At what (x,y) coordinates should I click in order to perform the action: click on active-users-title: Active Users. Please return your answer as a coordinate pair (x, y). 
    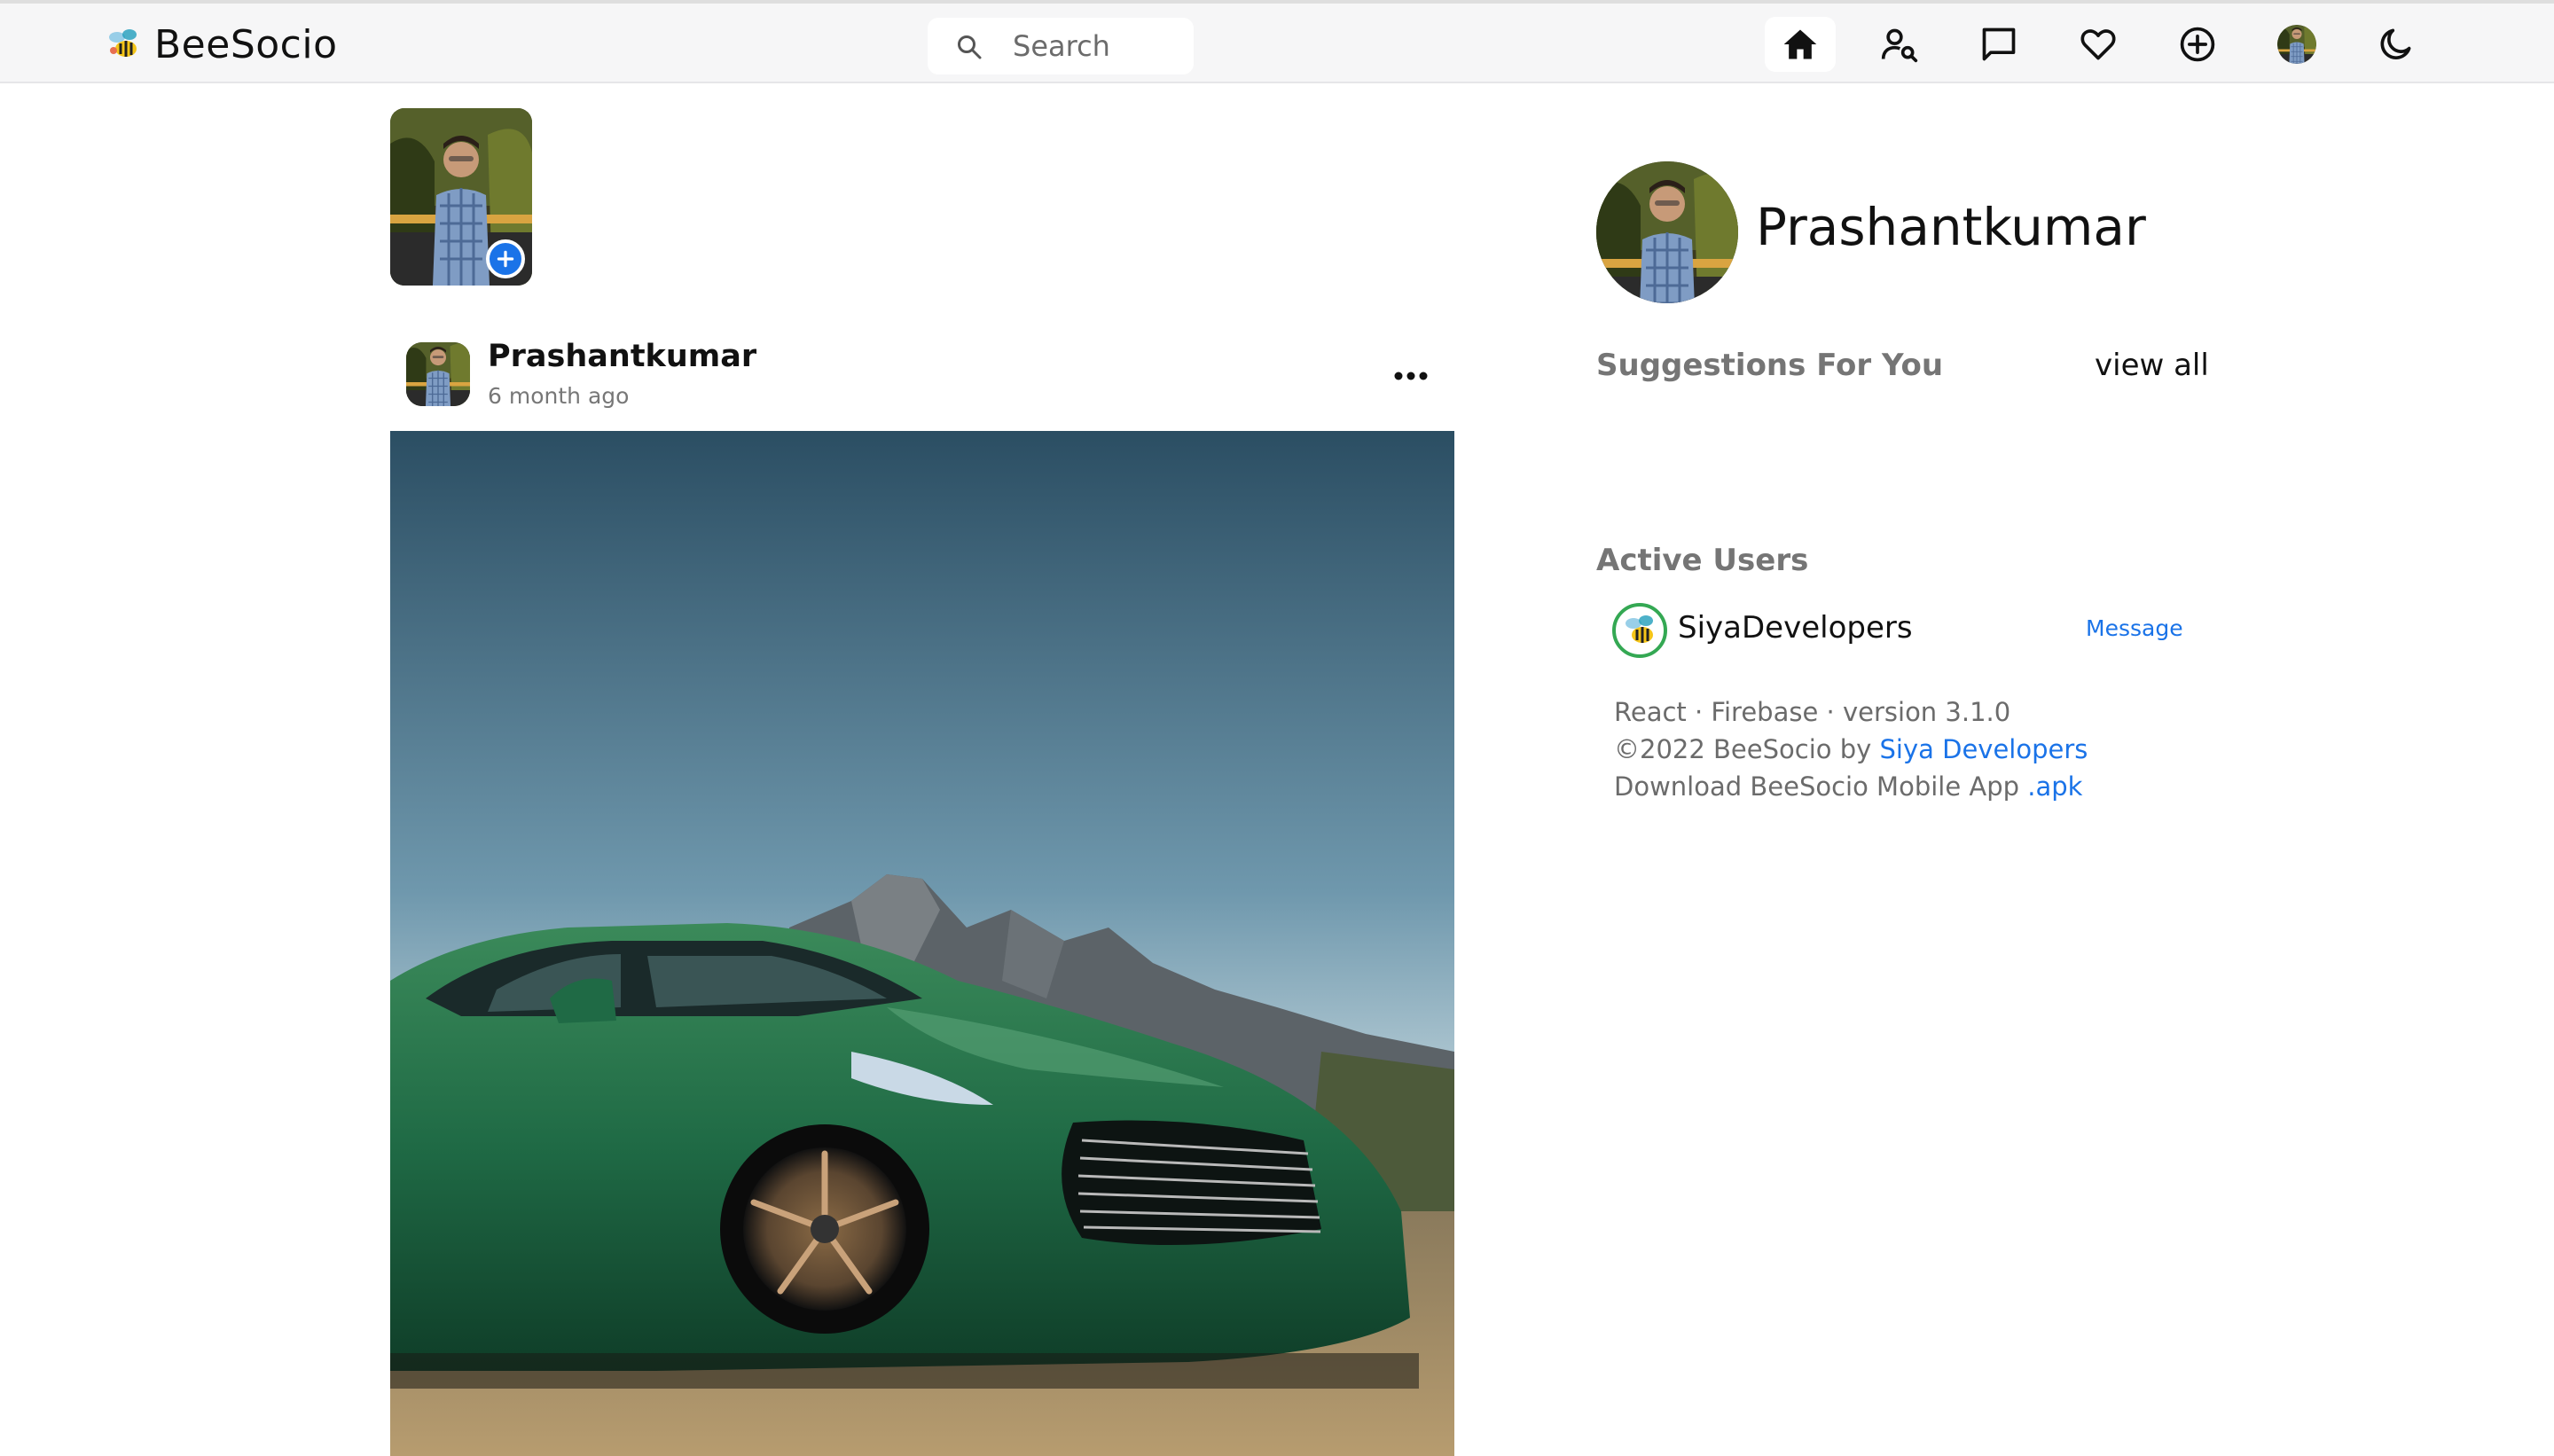
    Looking at the image, I should click on (1702, 560).